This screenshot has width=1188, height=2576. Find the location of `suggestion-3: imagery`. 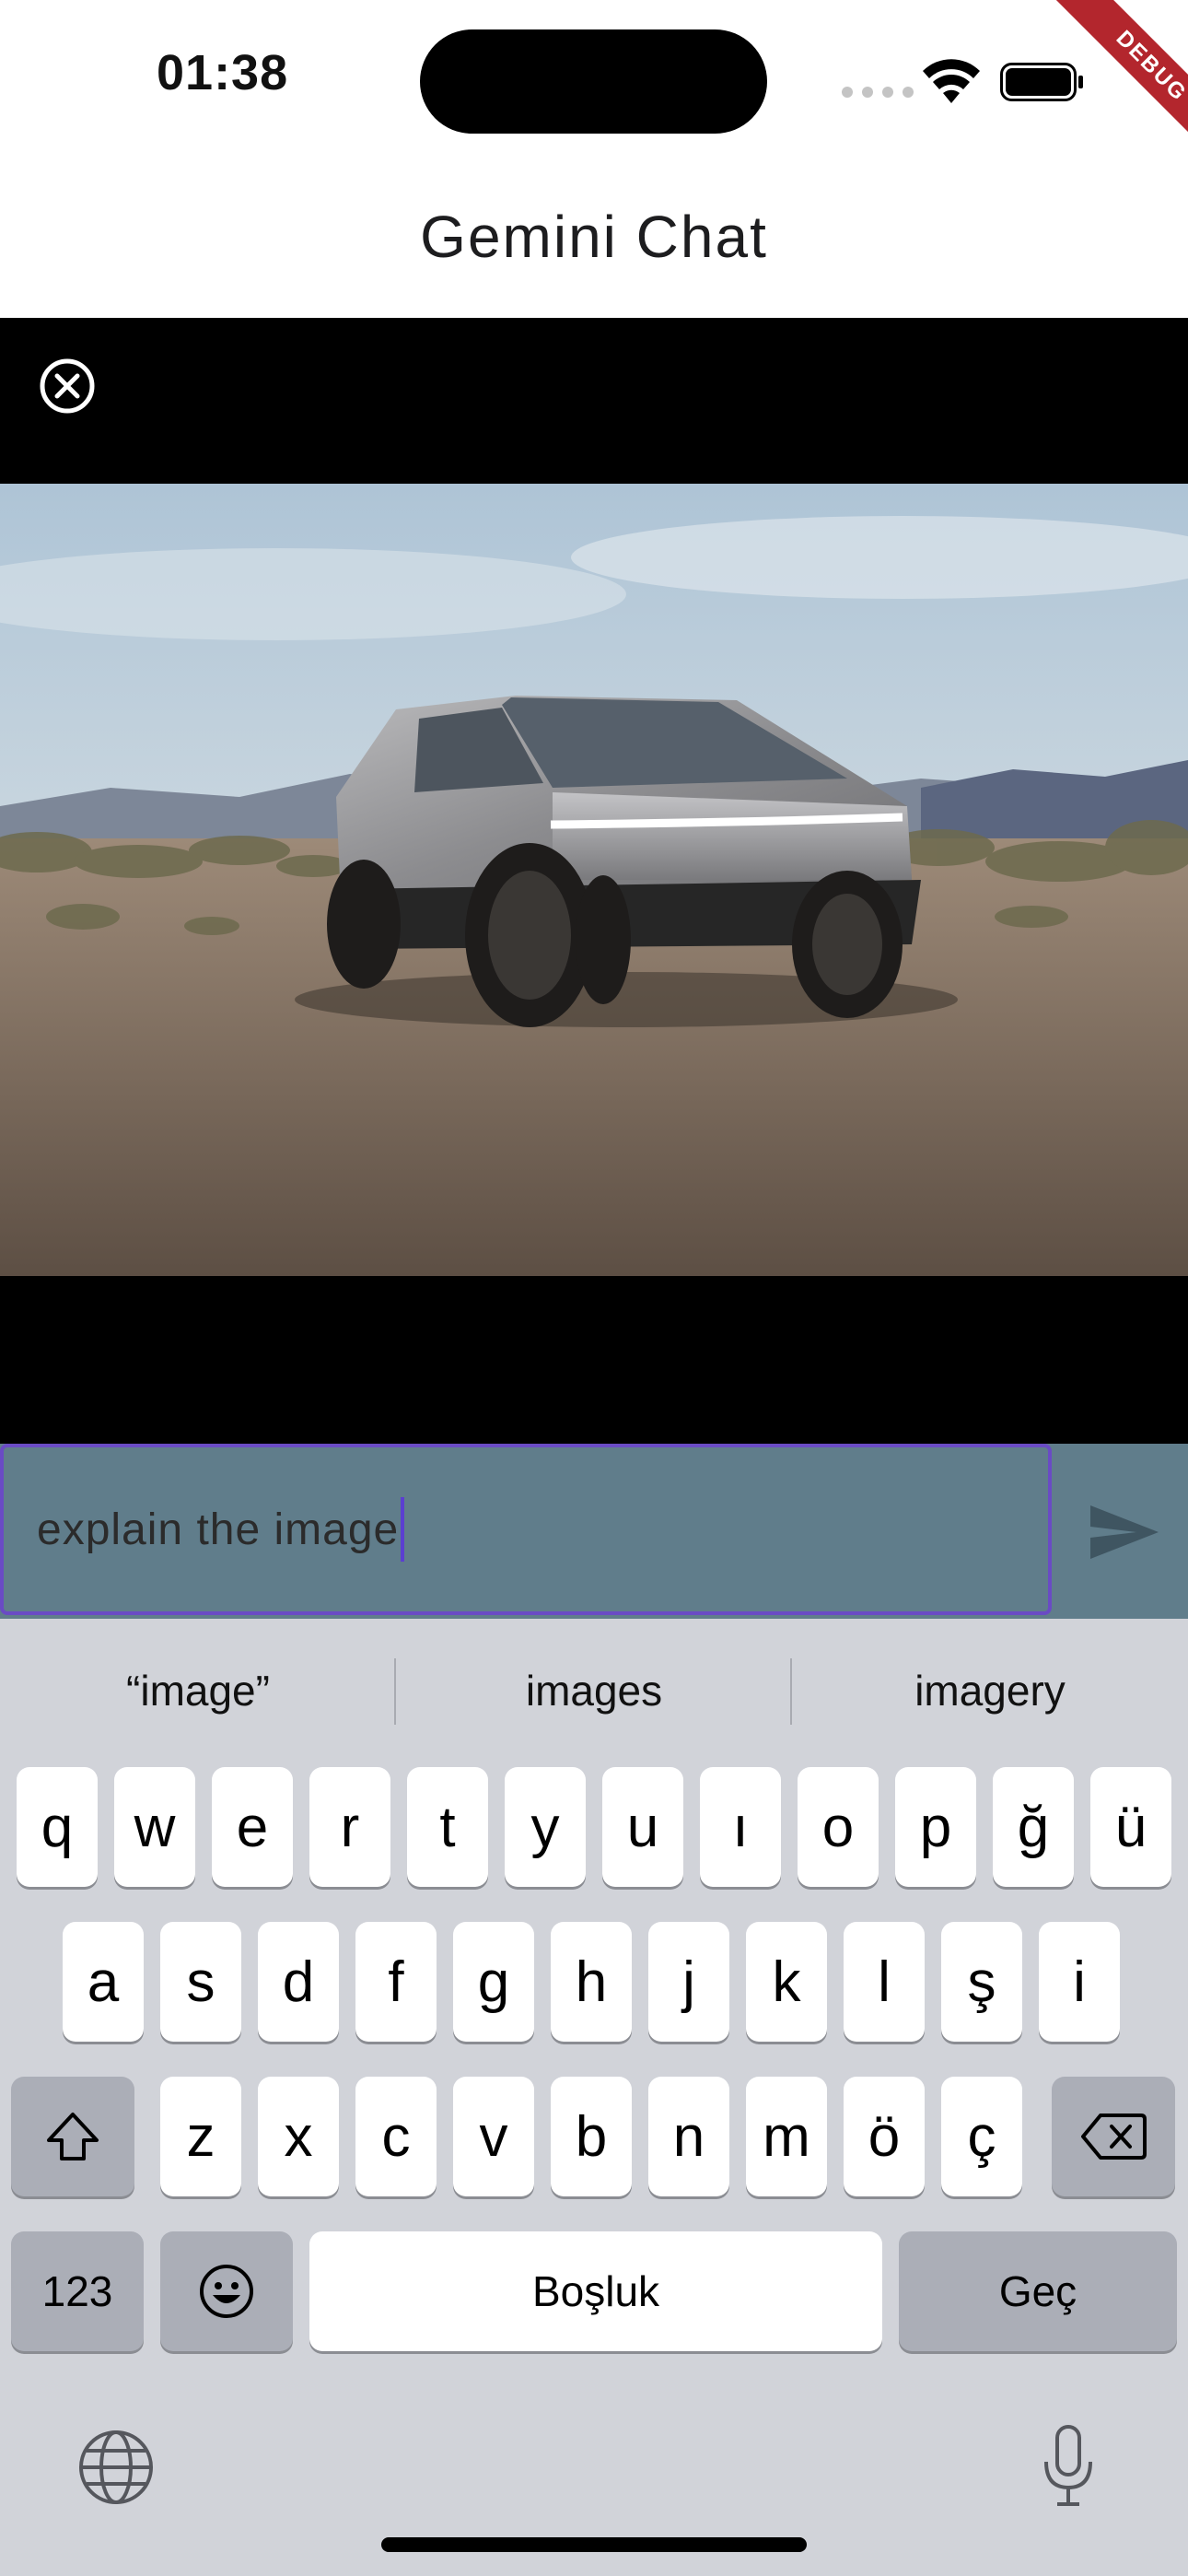

suggestion-3: imagery is located at coordinates (990, 1691).